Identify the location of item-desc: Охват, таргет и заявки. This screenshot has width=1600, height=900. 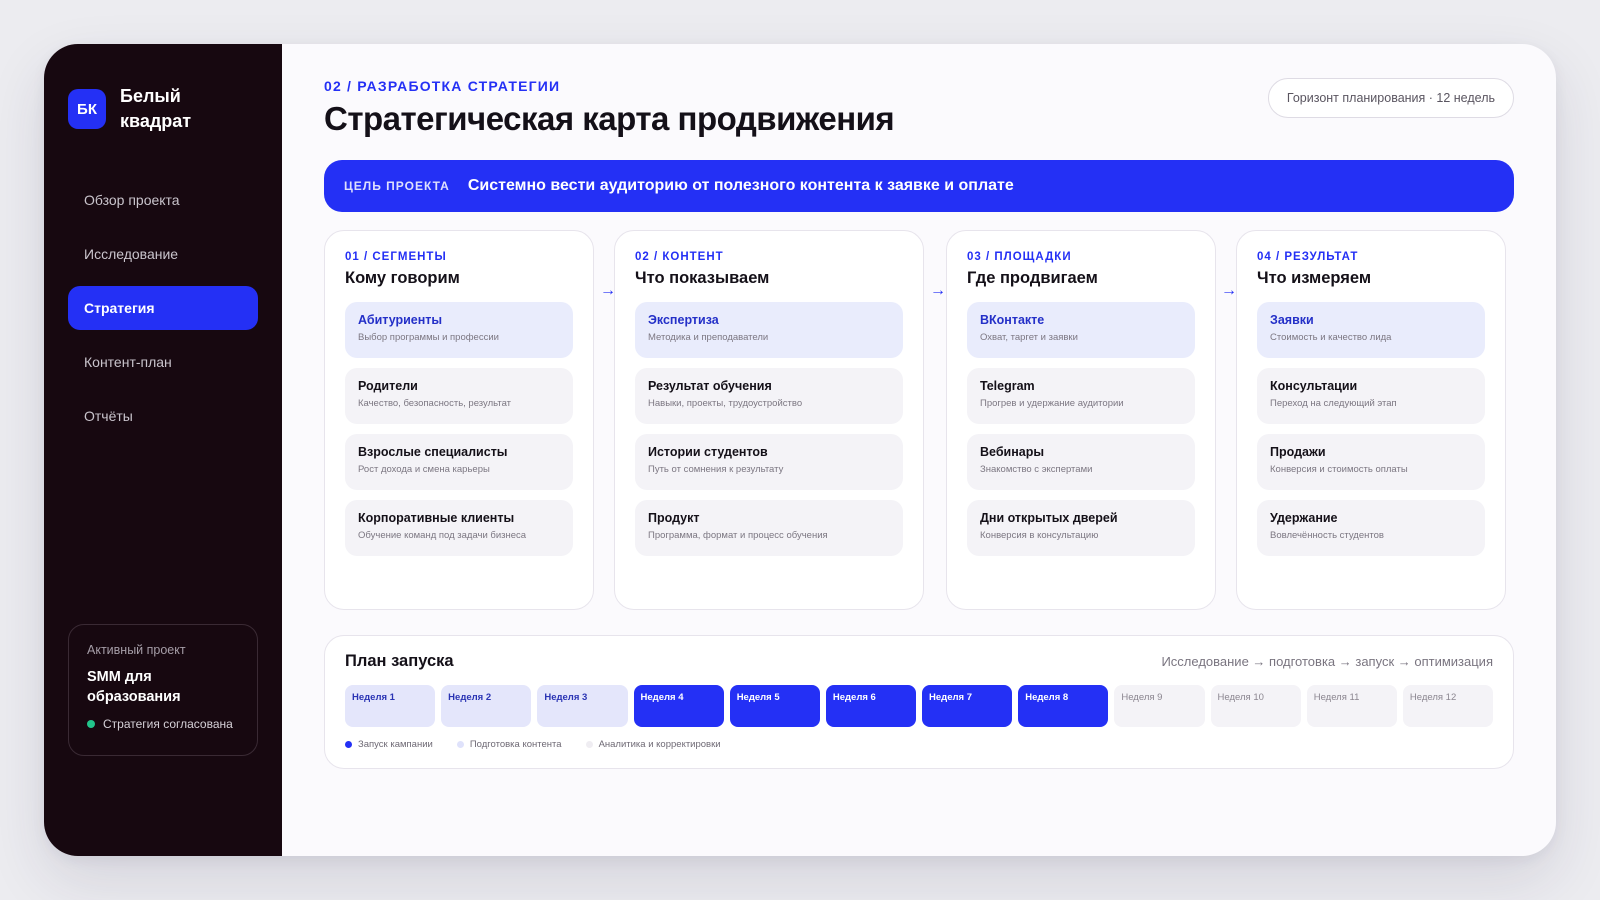
(1029, 337).